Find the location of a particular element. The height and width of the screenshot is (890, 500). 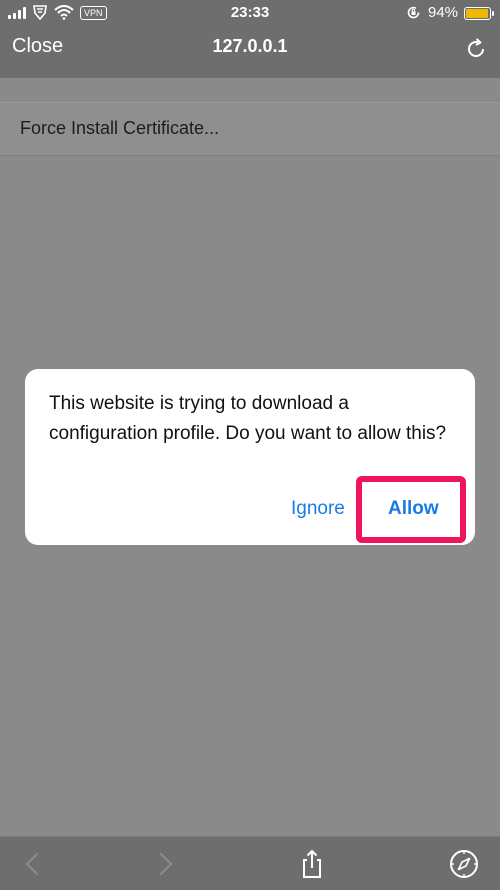

compass-icon is located at coordinates (464, 864).